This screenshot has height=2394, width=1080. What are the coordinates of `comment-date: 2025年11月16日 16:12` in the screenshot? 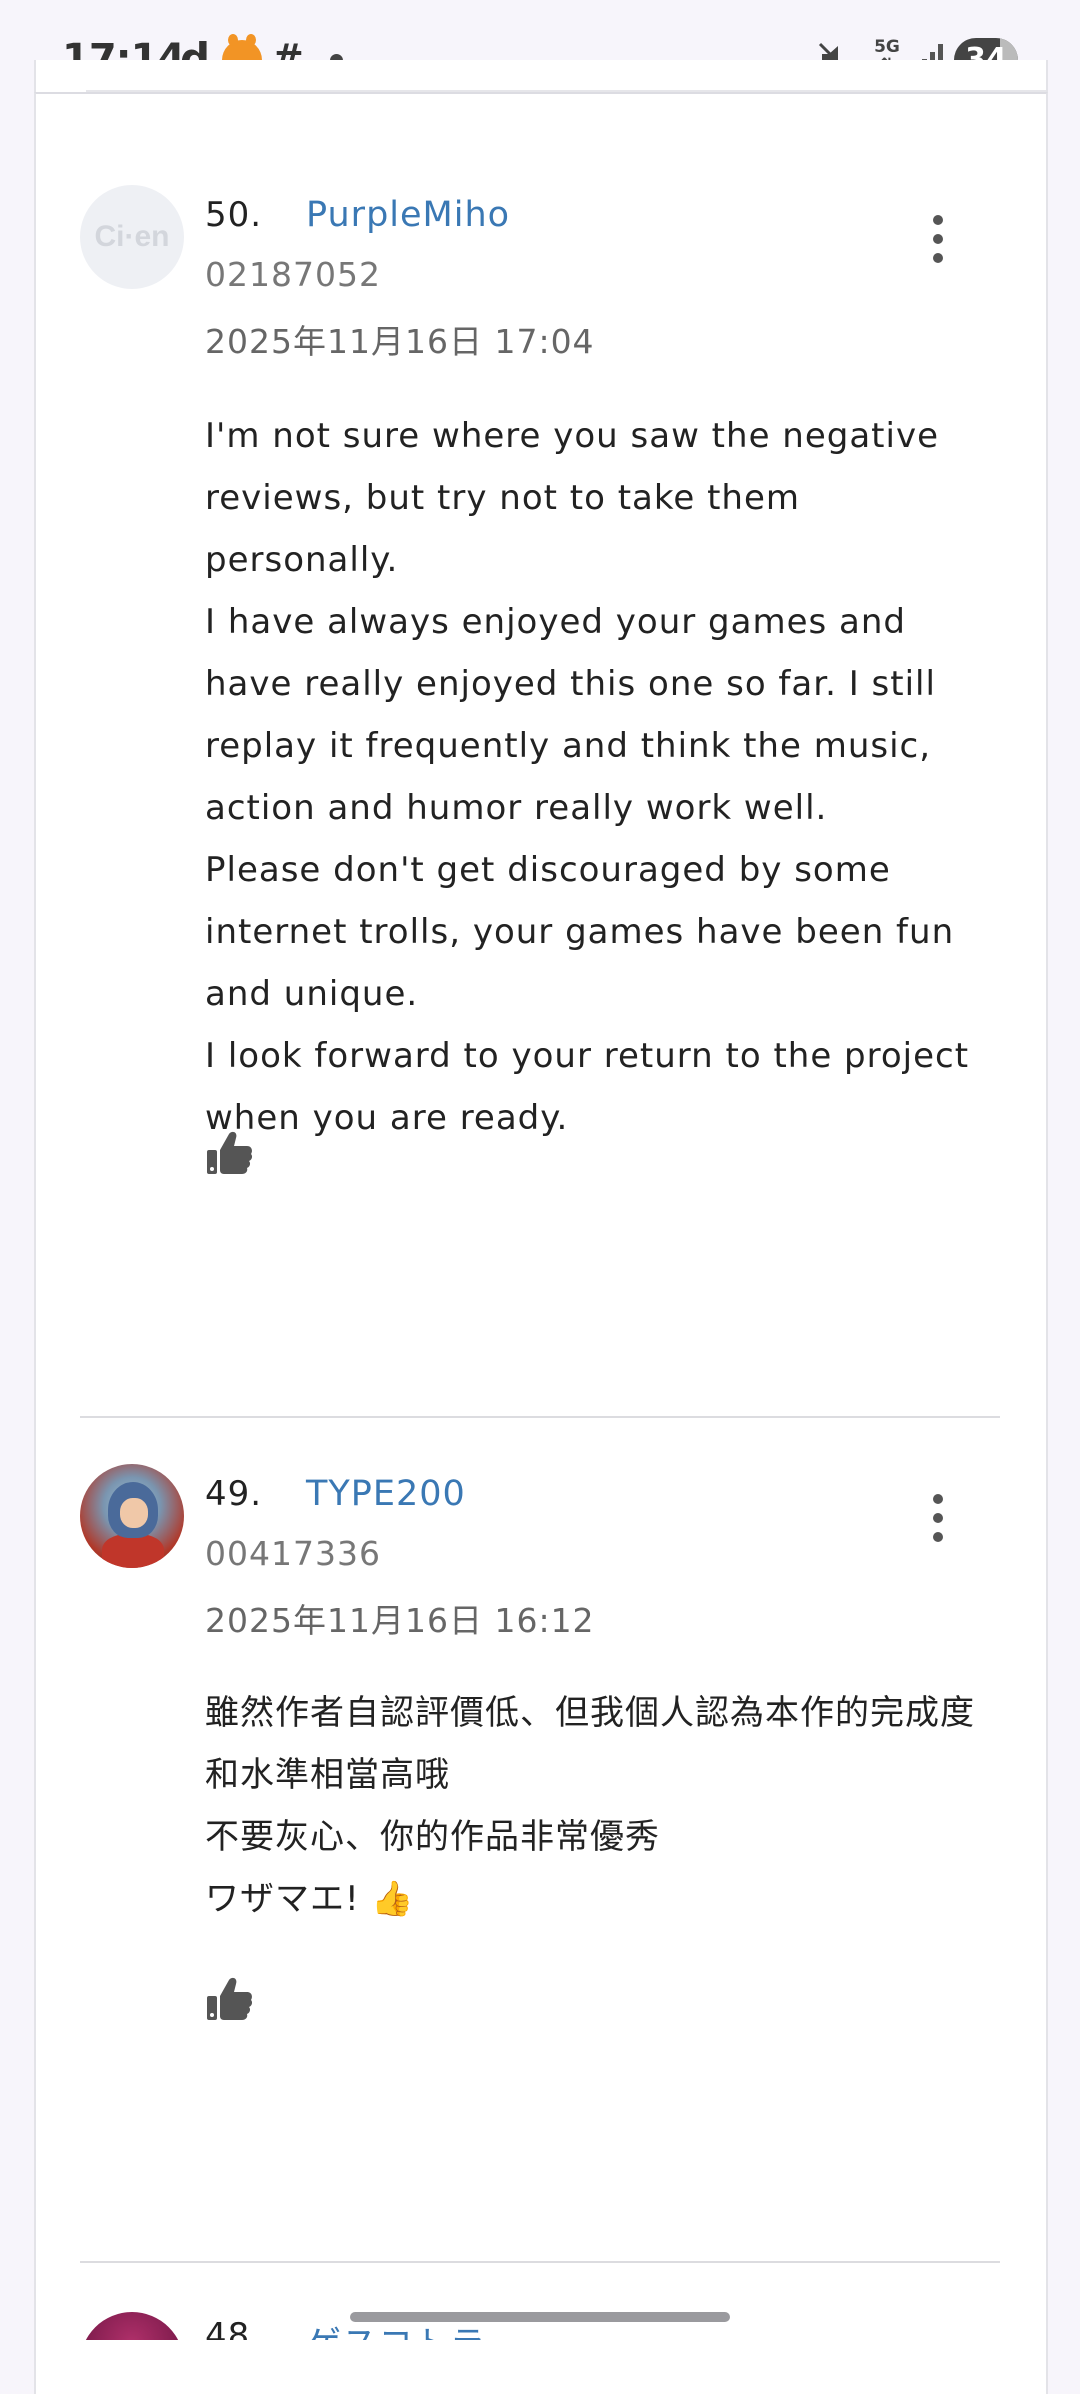 It's located at (400, 1620).